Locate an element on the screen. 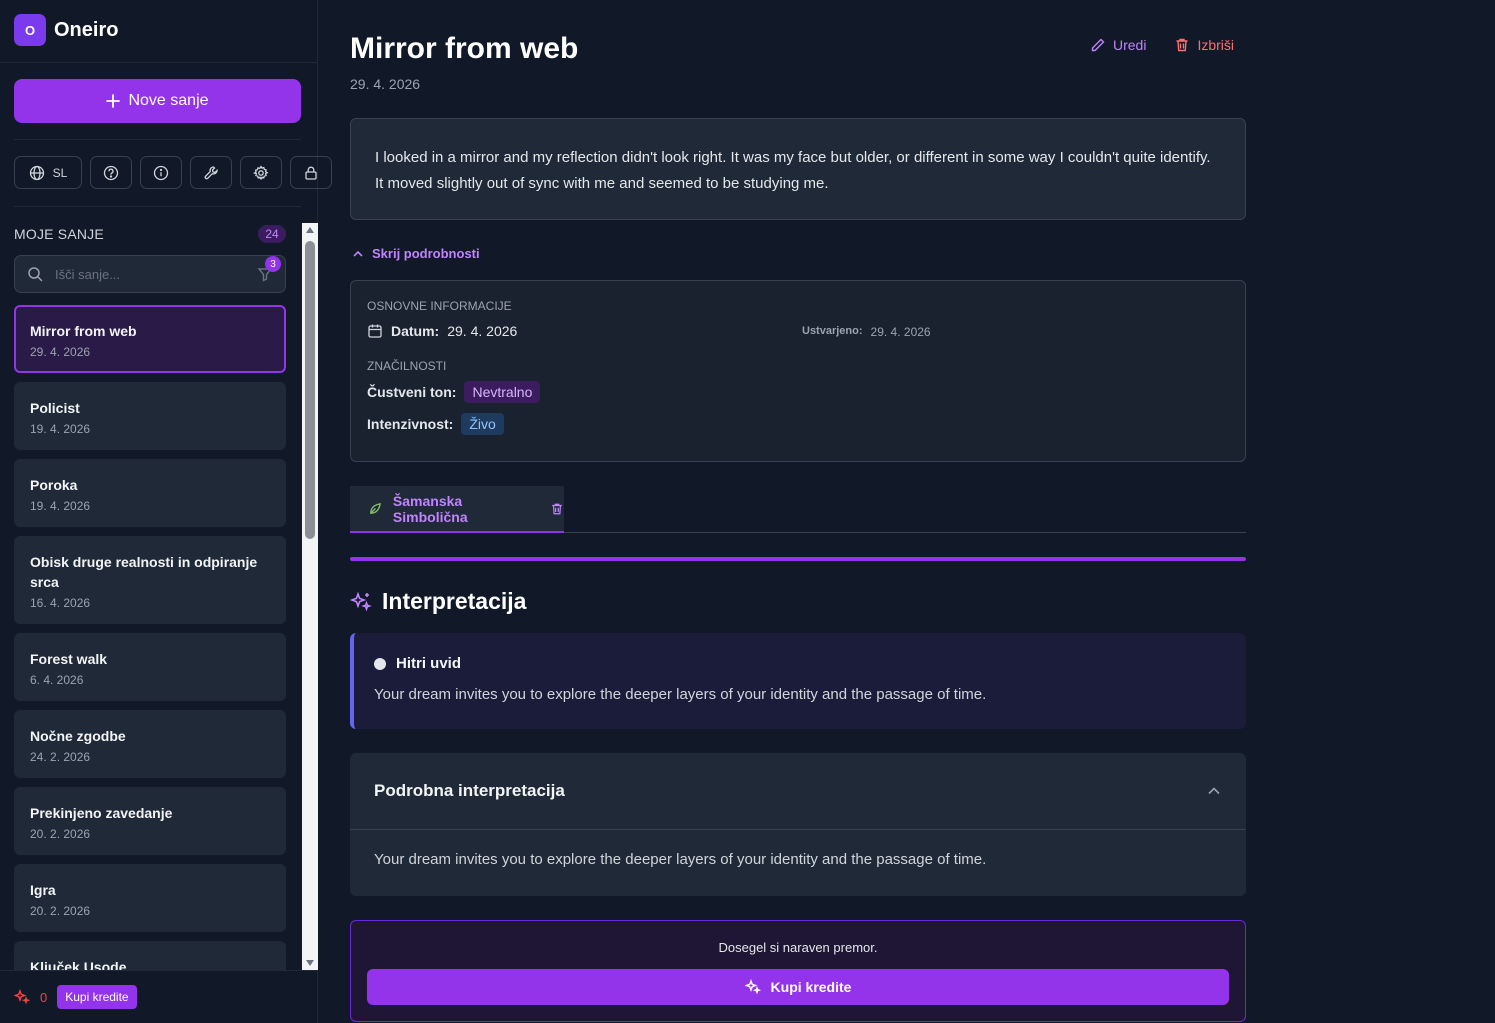 The width and height of the screenshot is (1495, 1023). edit-button: Uredi is located at coordinates (1118, 45).